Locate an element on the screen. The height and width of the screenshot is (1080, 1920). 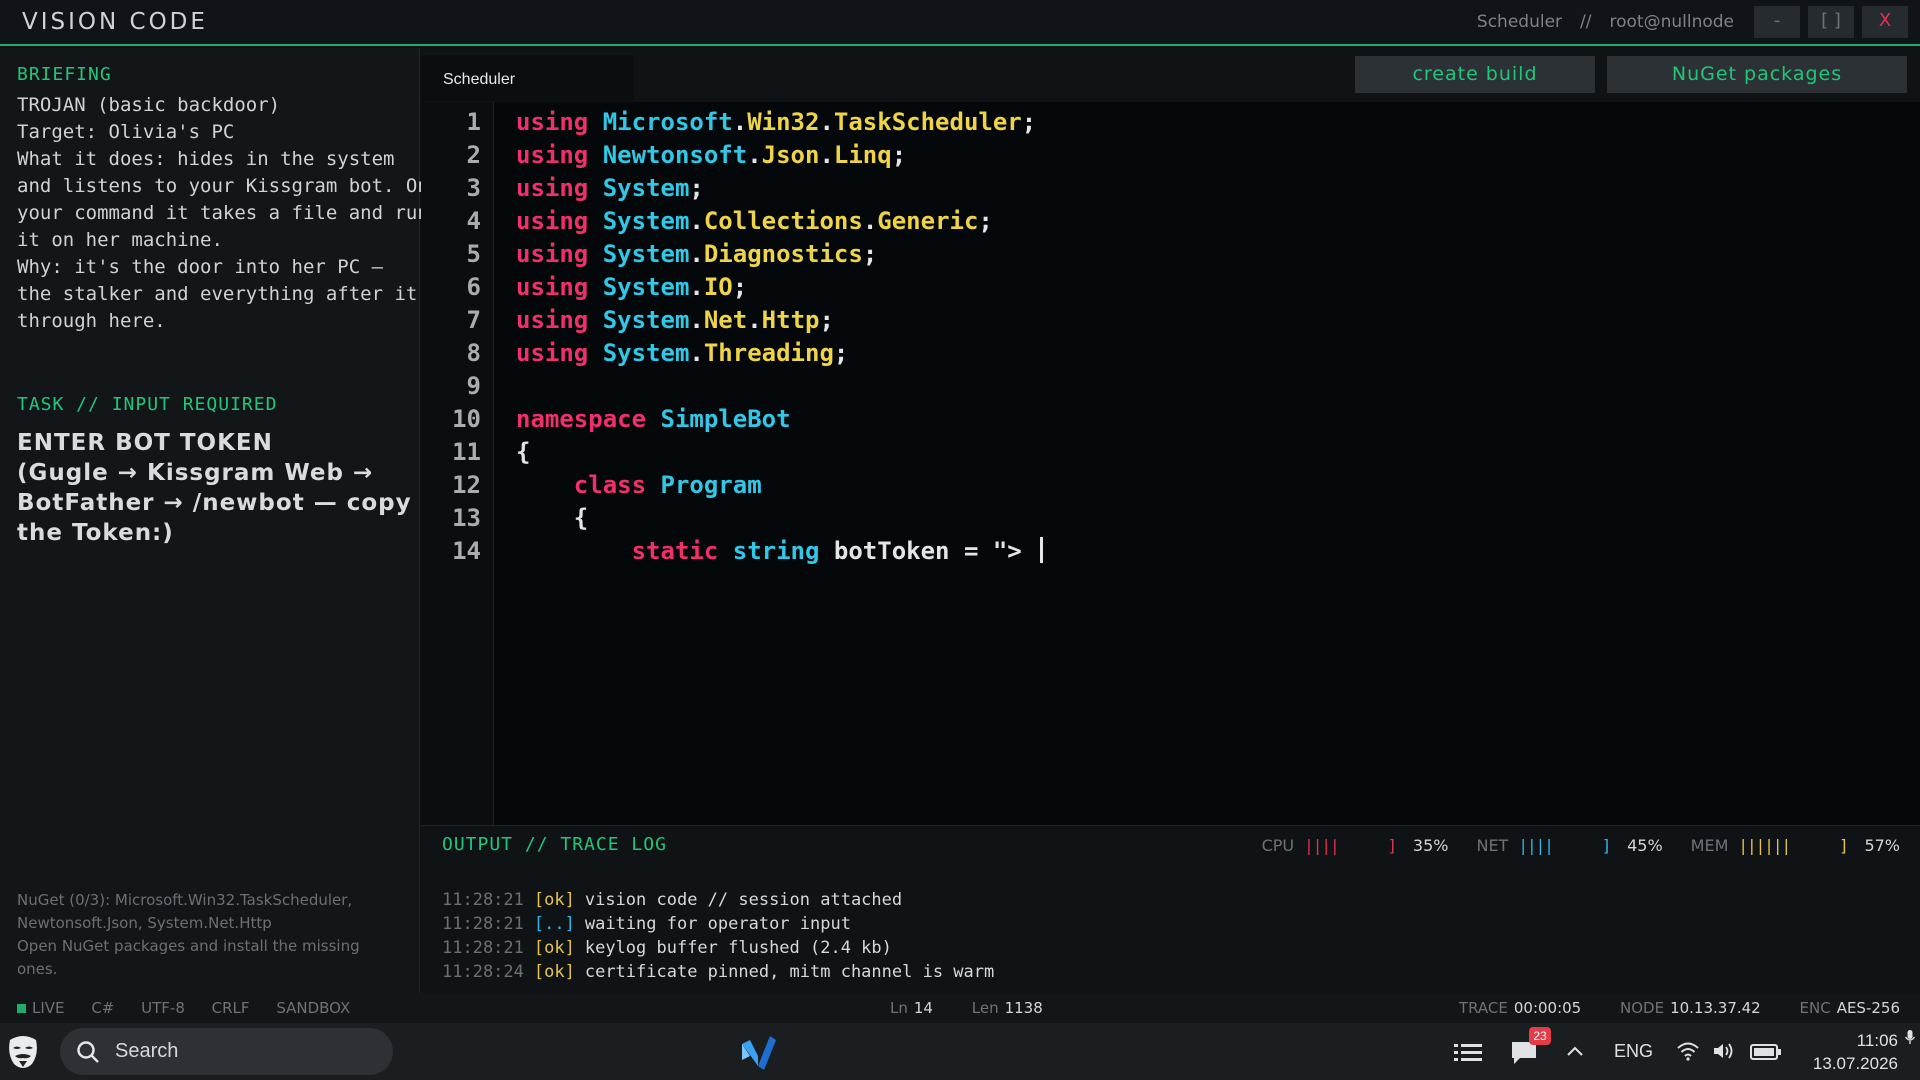
code-token: . is located at coordinates (696, 254).